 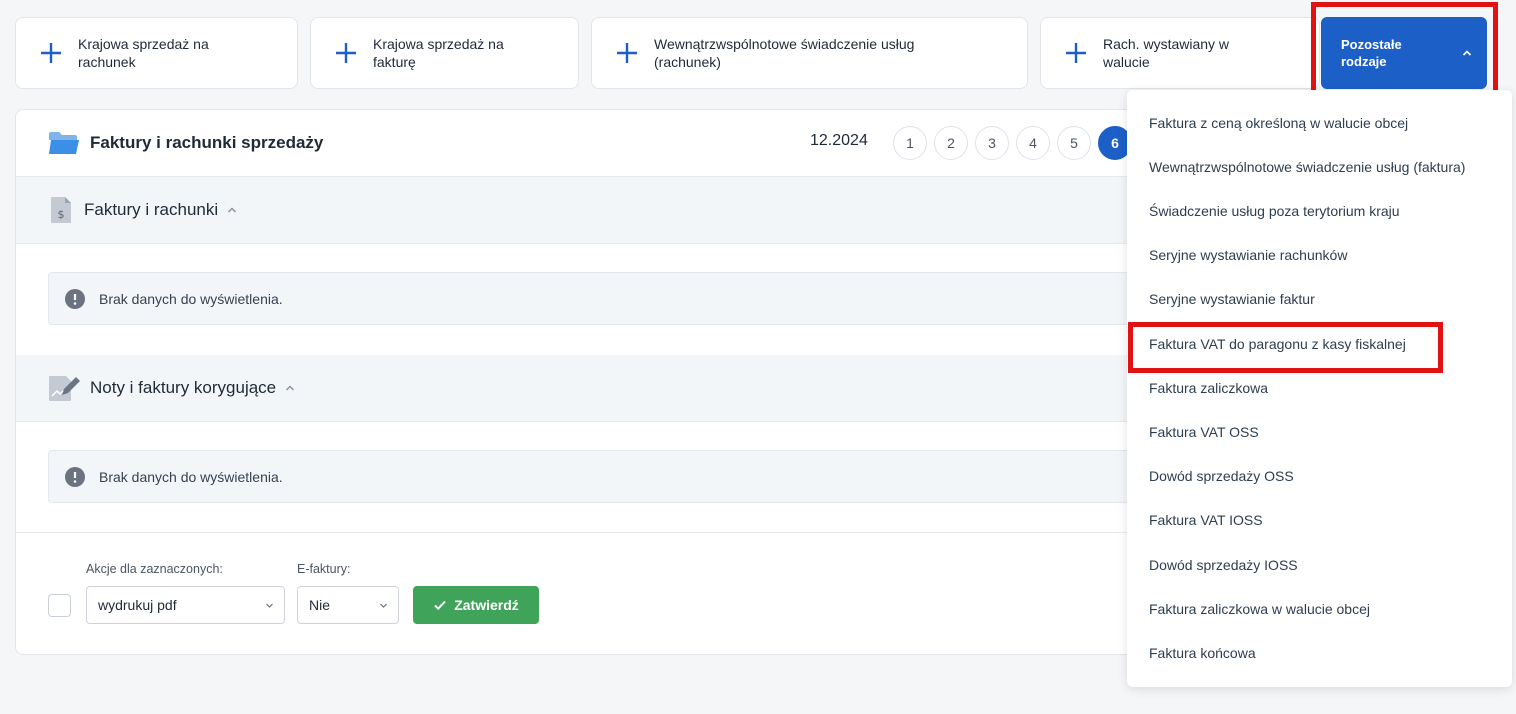 I want to click on menu-item-vat-ioss: Faktura VAT IOSS, so click(x=1206, y=520).